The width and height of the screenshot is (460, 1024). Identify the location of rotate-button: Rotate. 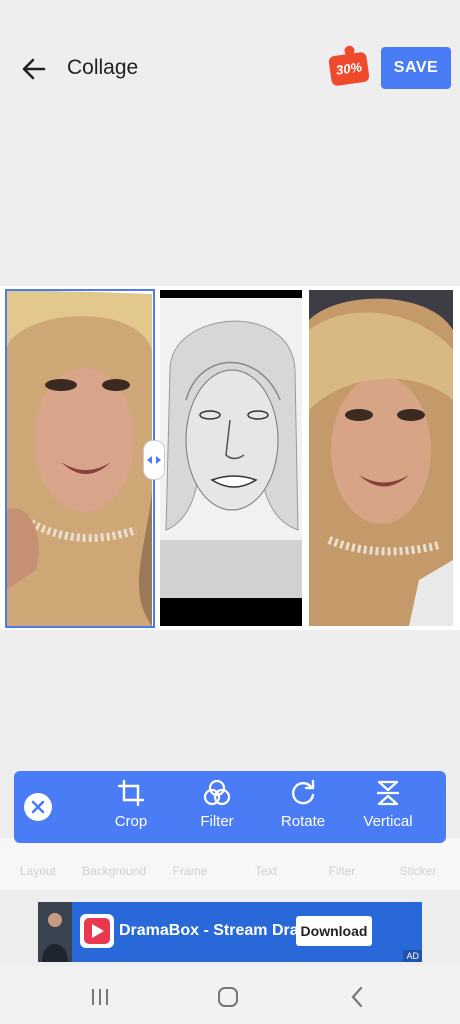
(303, 804).